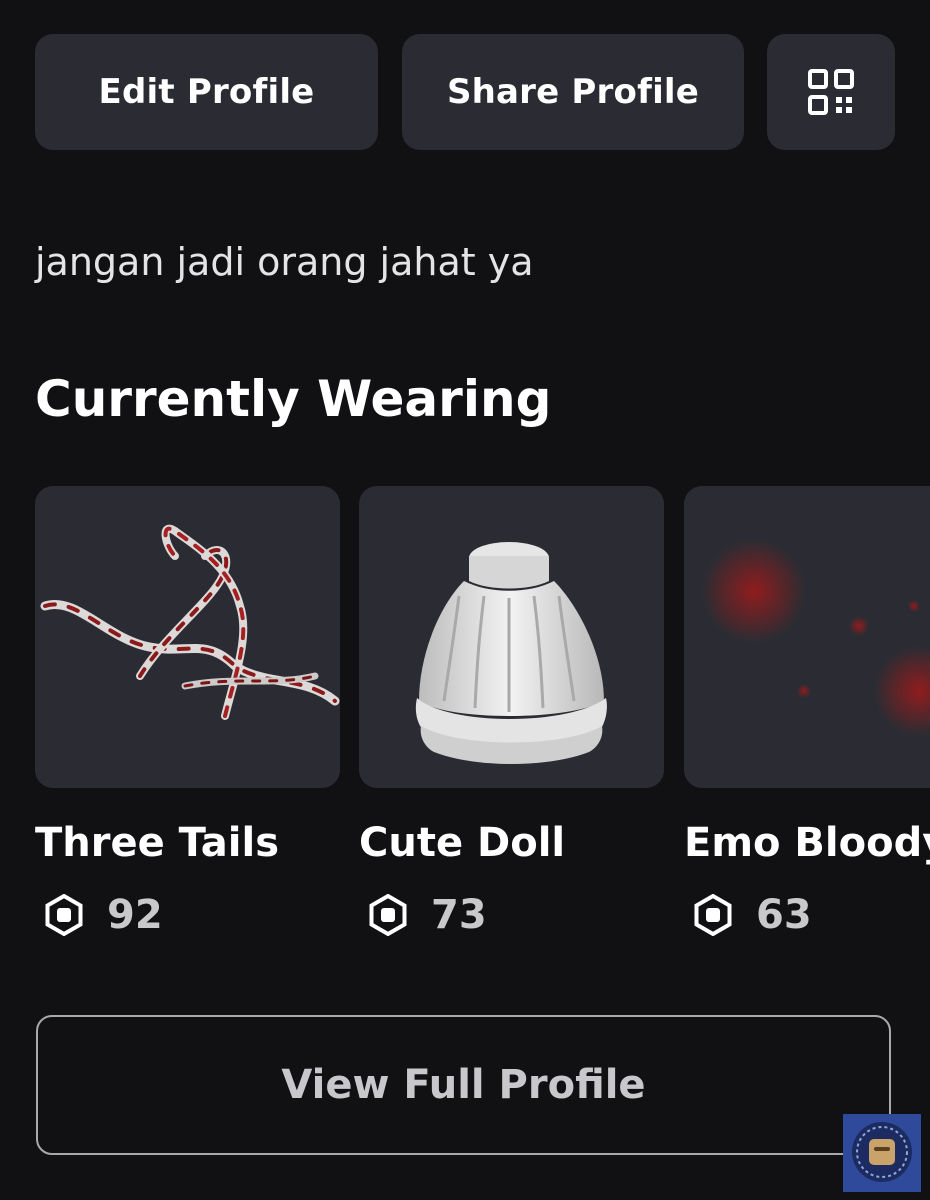  I want to click on edit-profile-label: Edit Profile, so click(206, 92).